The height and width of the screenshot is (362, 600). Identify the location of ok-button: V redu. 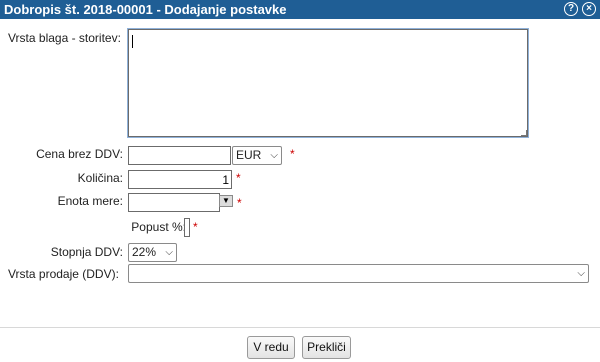
(271, 347).